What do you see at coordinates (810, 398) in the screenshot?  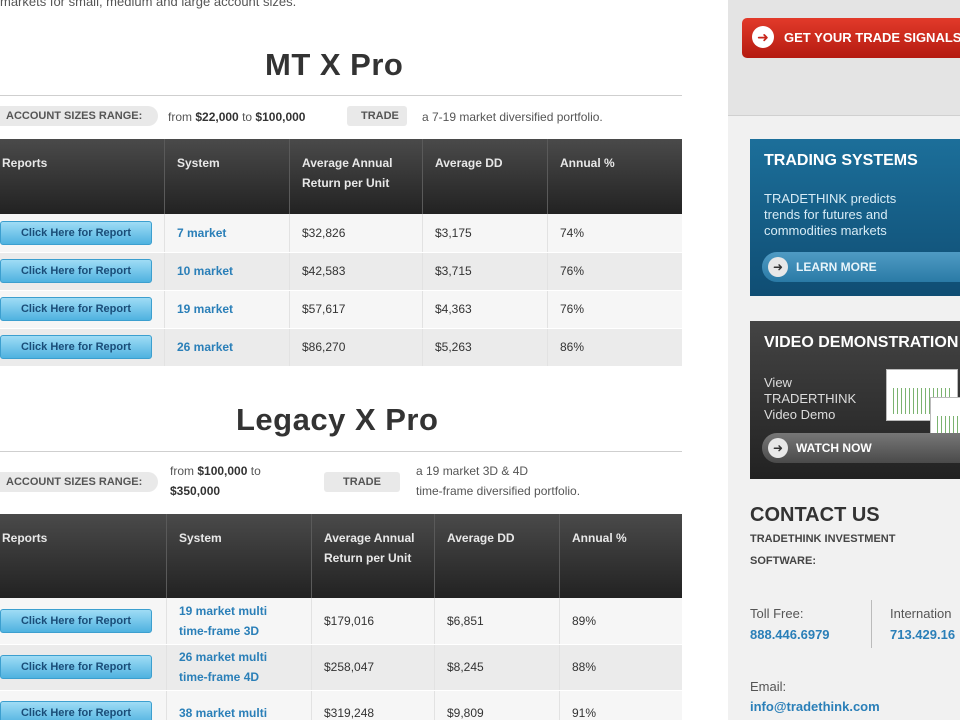 I see `card-body: View TRADERTHINK Video Demo` at bounding box center [810, 398].